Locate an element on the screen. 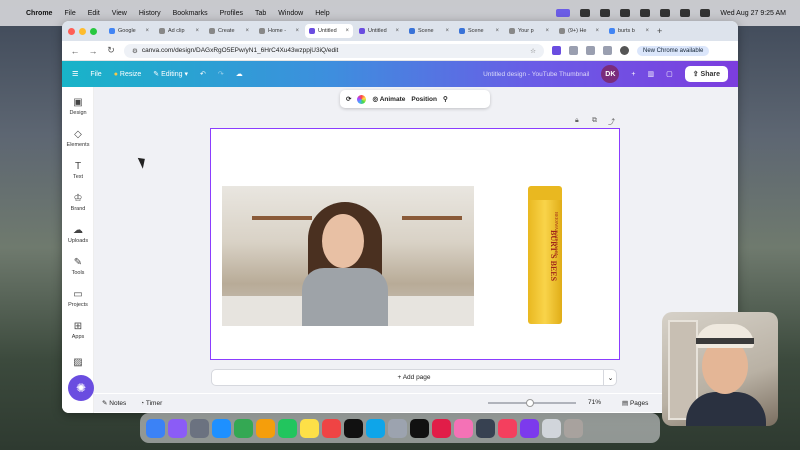 This screenshot has width=800, height=450. freeform-icon is located at coordinates (331, 428).